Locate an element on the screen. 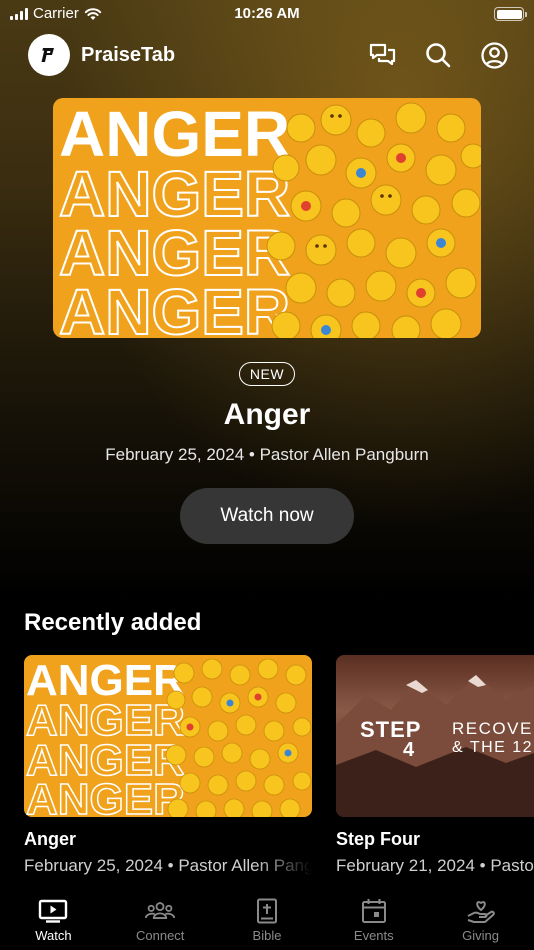 This screenshot has width=534, height=950. tab-bible: Bible is located at coordinates (267, 919).